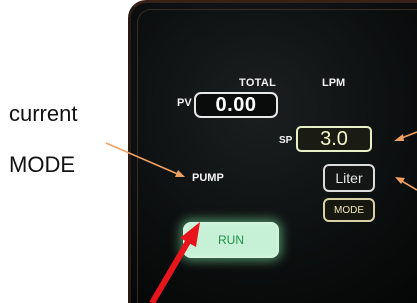 The width and height of the screenshot is (417, 303). I want to click on unit-label: LPM, so click(334, 83).